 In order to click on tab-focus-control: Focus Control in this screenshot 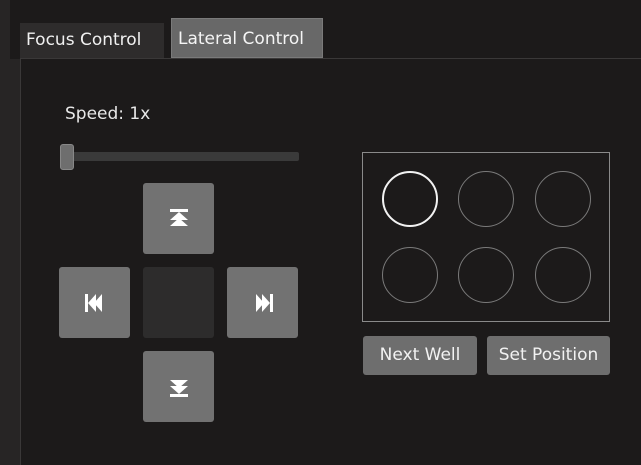, I will do `click(92, 40)`.